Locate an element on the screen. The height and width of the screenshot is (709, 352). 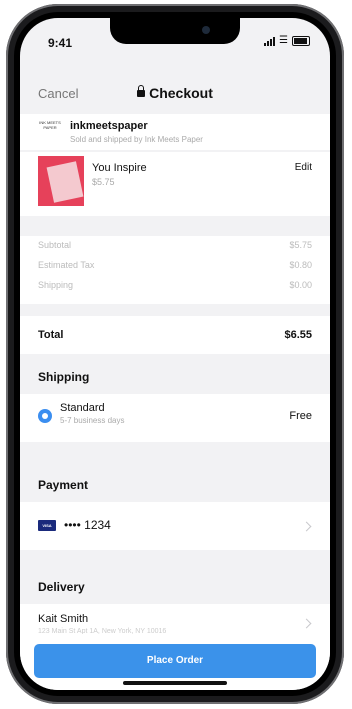
payment-method: VISA •••• 1234 is located at coordinates (175, 526).